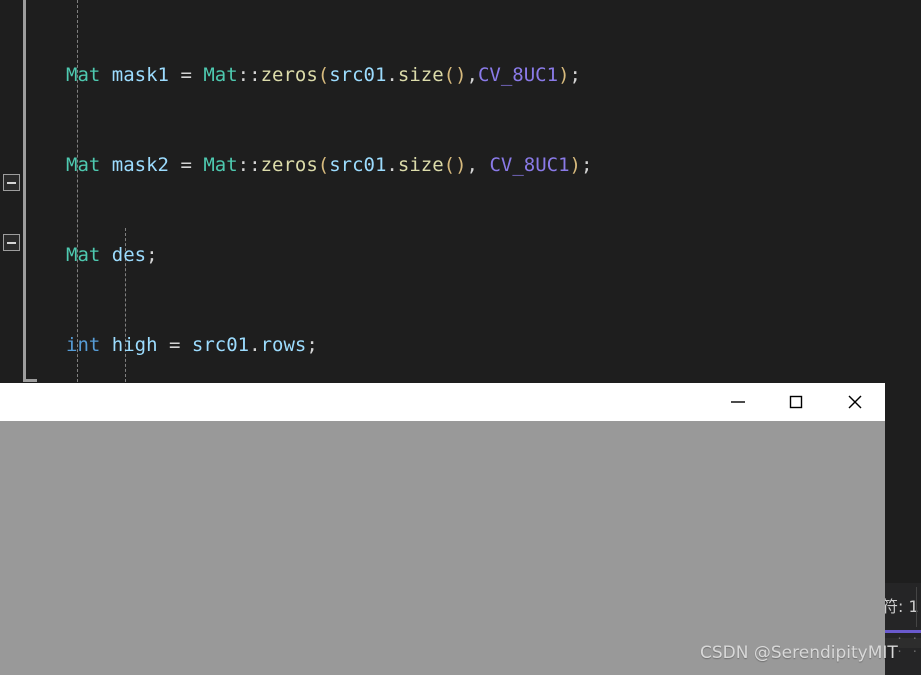 The image size is (921, 675). I want to click on close-icon, so click(855, 402).